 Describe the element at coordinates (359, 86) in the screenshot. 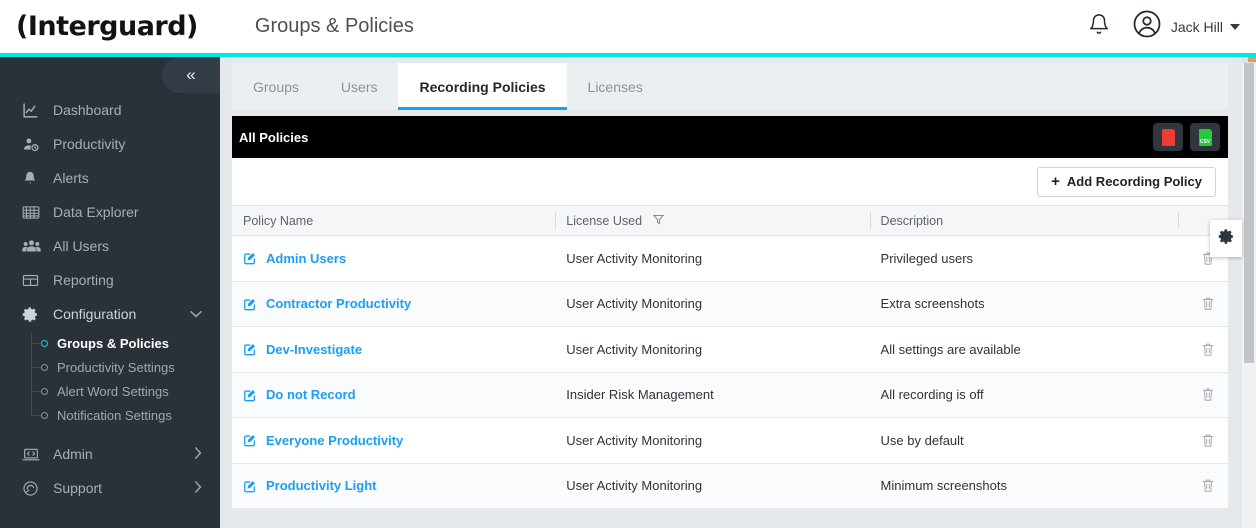

I see `tab-users: Users` at that location.